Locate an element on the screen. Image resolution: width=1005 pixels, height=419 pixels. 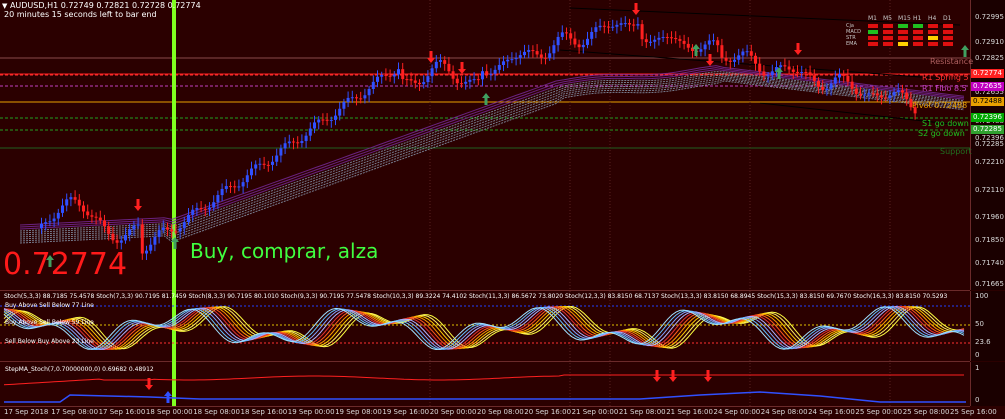
stoch-axis-50: 50 is located at coordinates (979, 324).